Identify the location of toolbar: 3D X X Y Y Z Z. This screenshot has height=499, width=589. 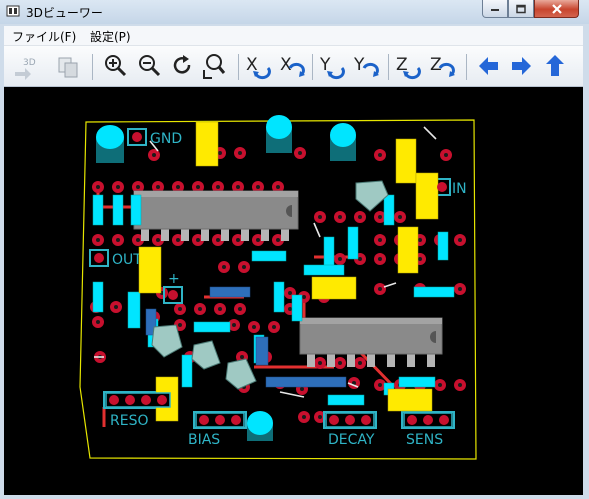
(293, 66).